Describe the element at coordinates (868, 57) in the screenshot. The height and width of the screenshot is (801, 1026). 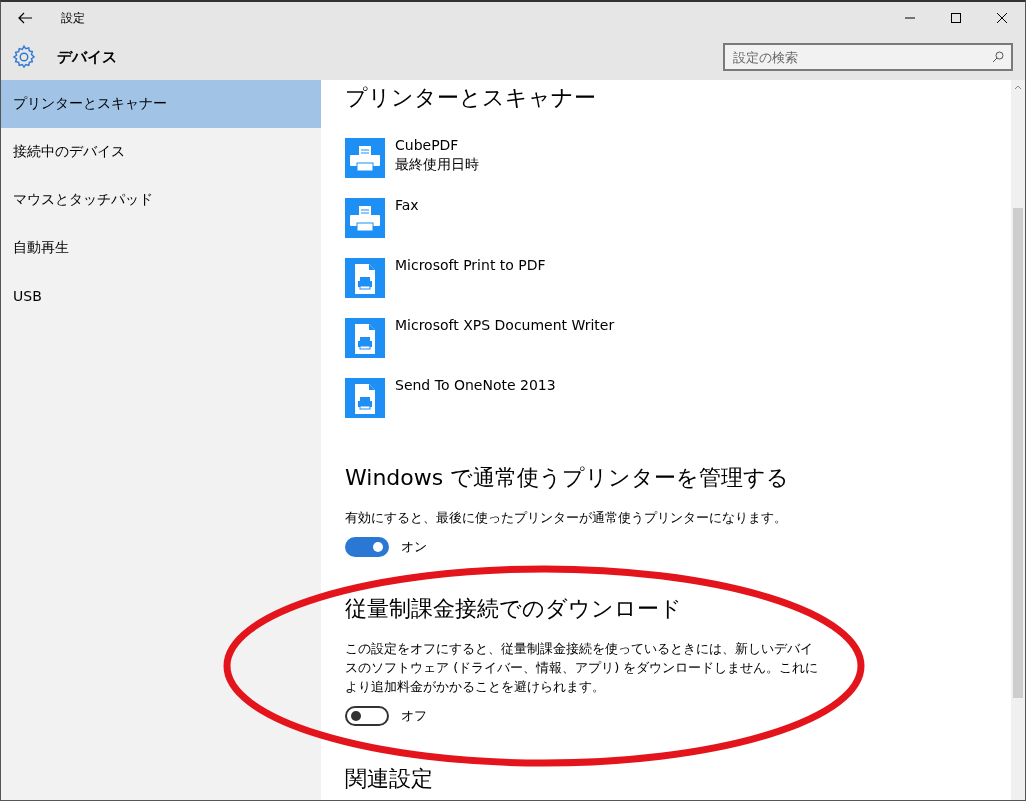
I see `search-field: 設定の検索` at that location.